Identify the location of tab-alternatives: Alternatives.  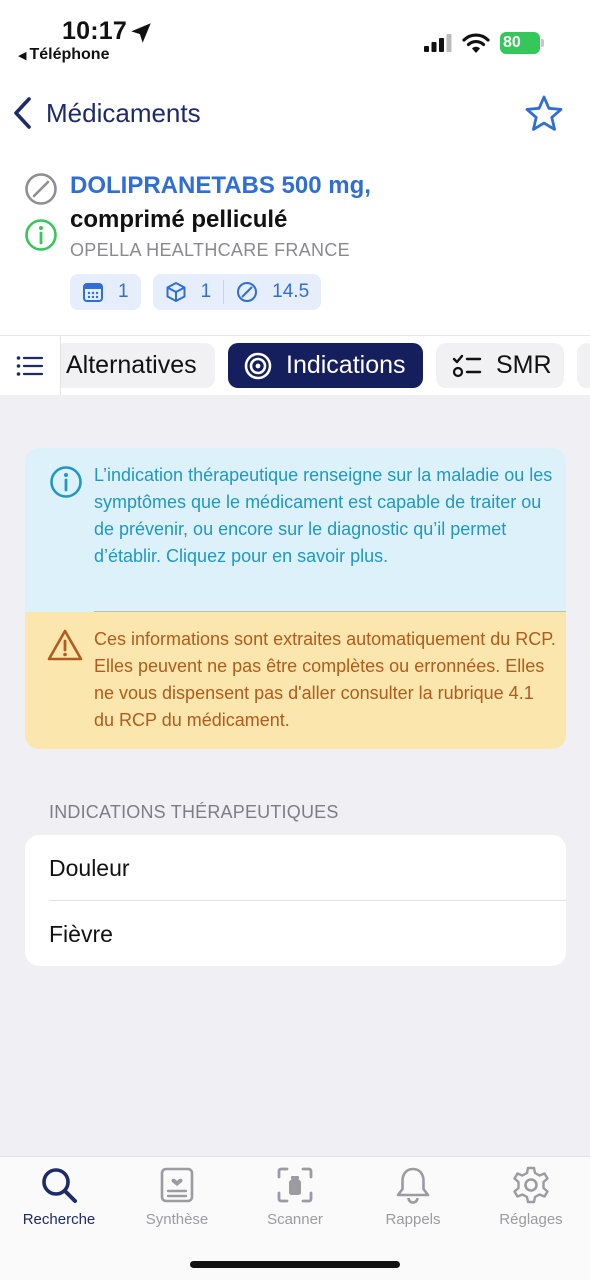
(134, 365).